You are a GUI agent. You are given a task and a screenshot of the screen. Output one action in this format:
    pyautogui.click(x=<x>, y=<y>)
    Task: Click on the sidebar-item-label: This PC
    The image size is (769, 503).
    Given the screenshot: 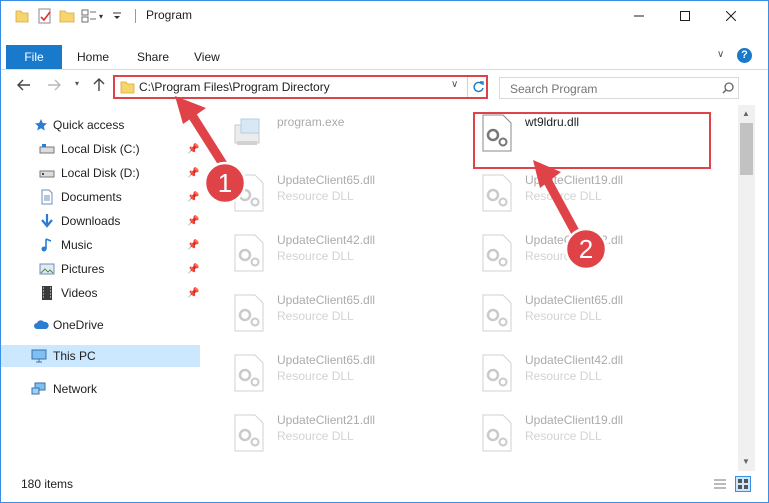 What is the action you would take?
    pyautogui.click(x=74, y=356)
    